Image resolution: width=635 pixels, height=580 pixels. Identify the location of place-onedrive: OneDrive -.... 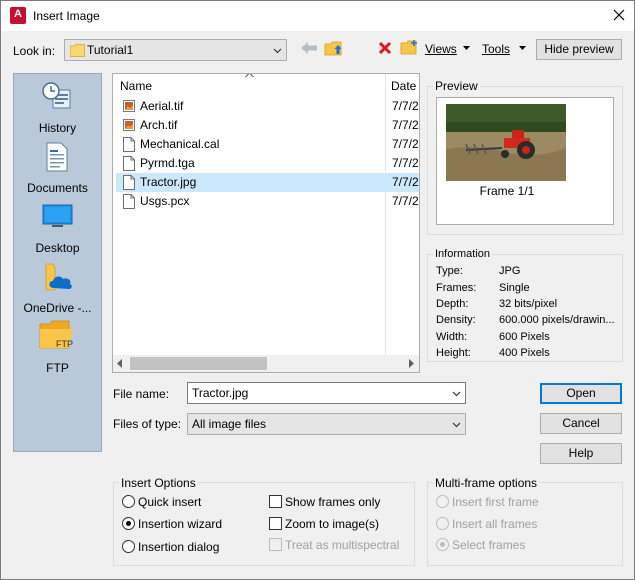
(57, 289).